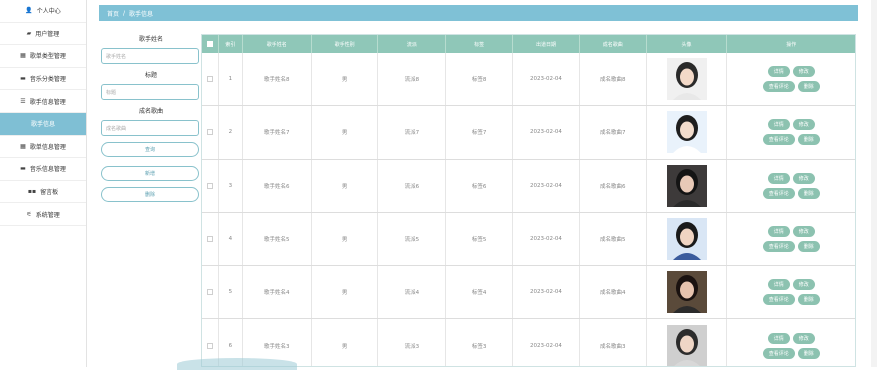  I want to click on sidebar-item-2: ▦ 歌单类型管理, so click(43, 56).